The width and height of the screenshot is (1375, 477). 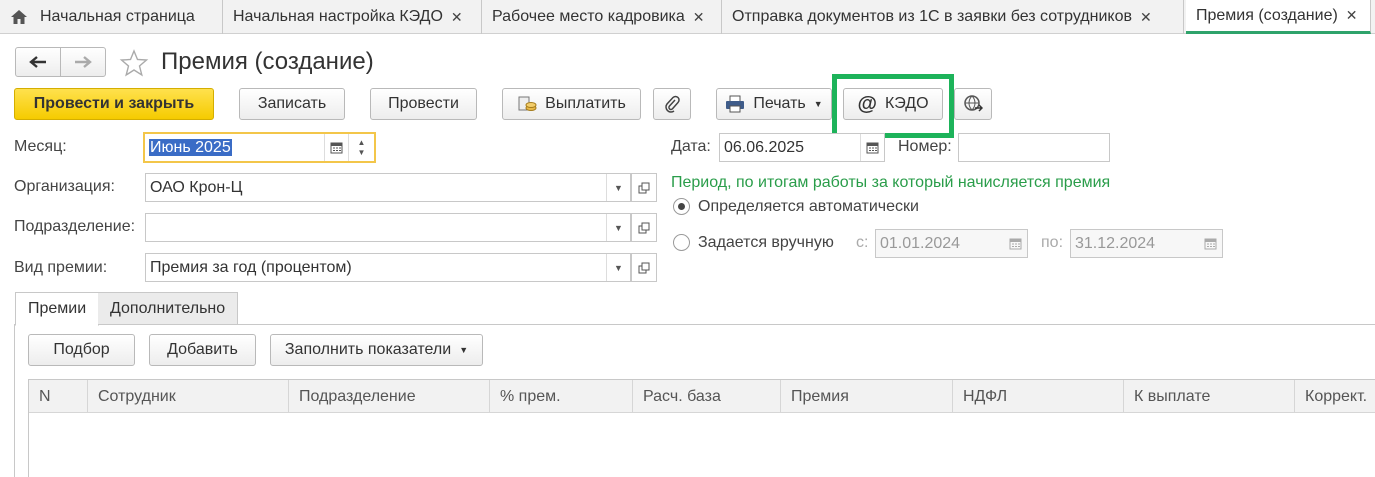 I want to click on organization-label: Организация:, so click(x=64, y=186).